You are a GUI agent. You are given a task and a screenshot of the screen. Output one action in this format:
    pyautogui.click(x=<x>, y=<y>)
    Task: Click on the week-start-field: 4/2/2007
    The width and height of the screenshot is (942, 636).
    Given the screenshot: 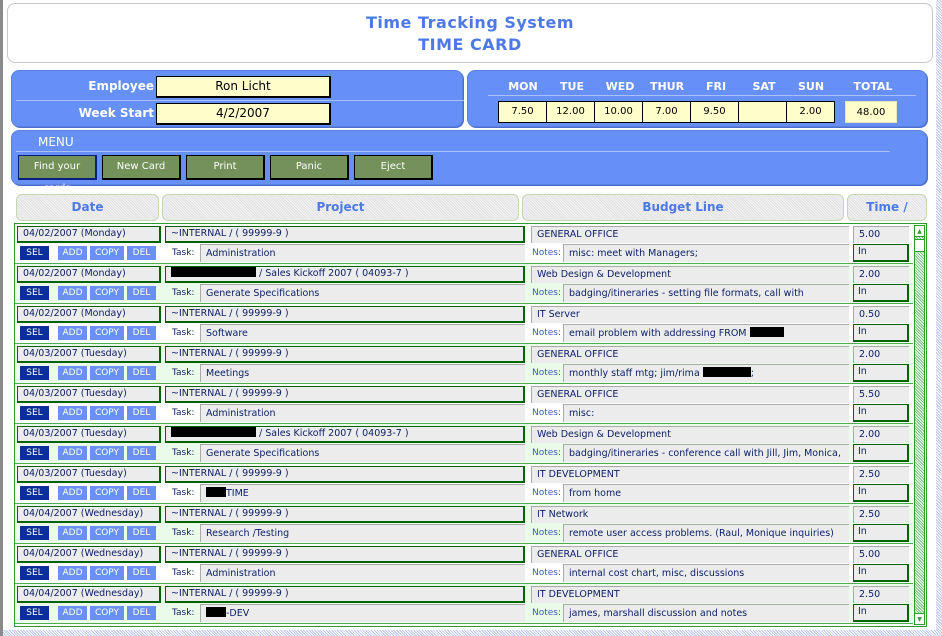 What is the action you would take?
    pyautogui.click(x=243, y=114)
    